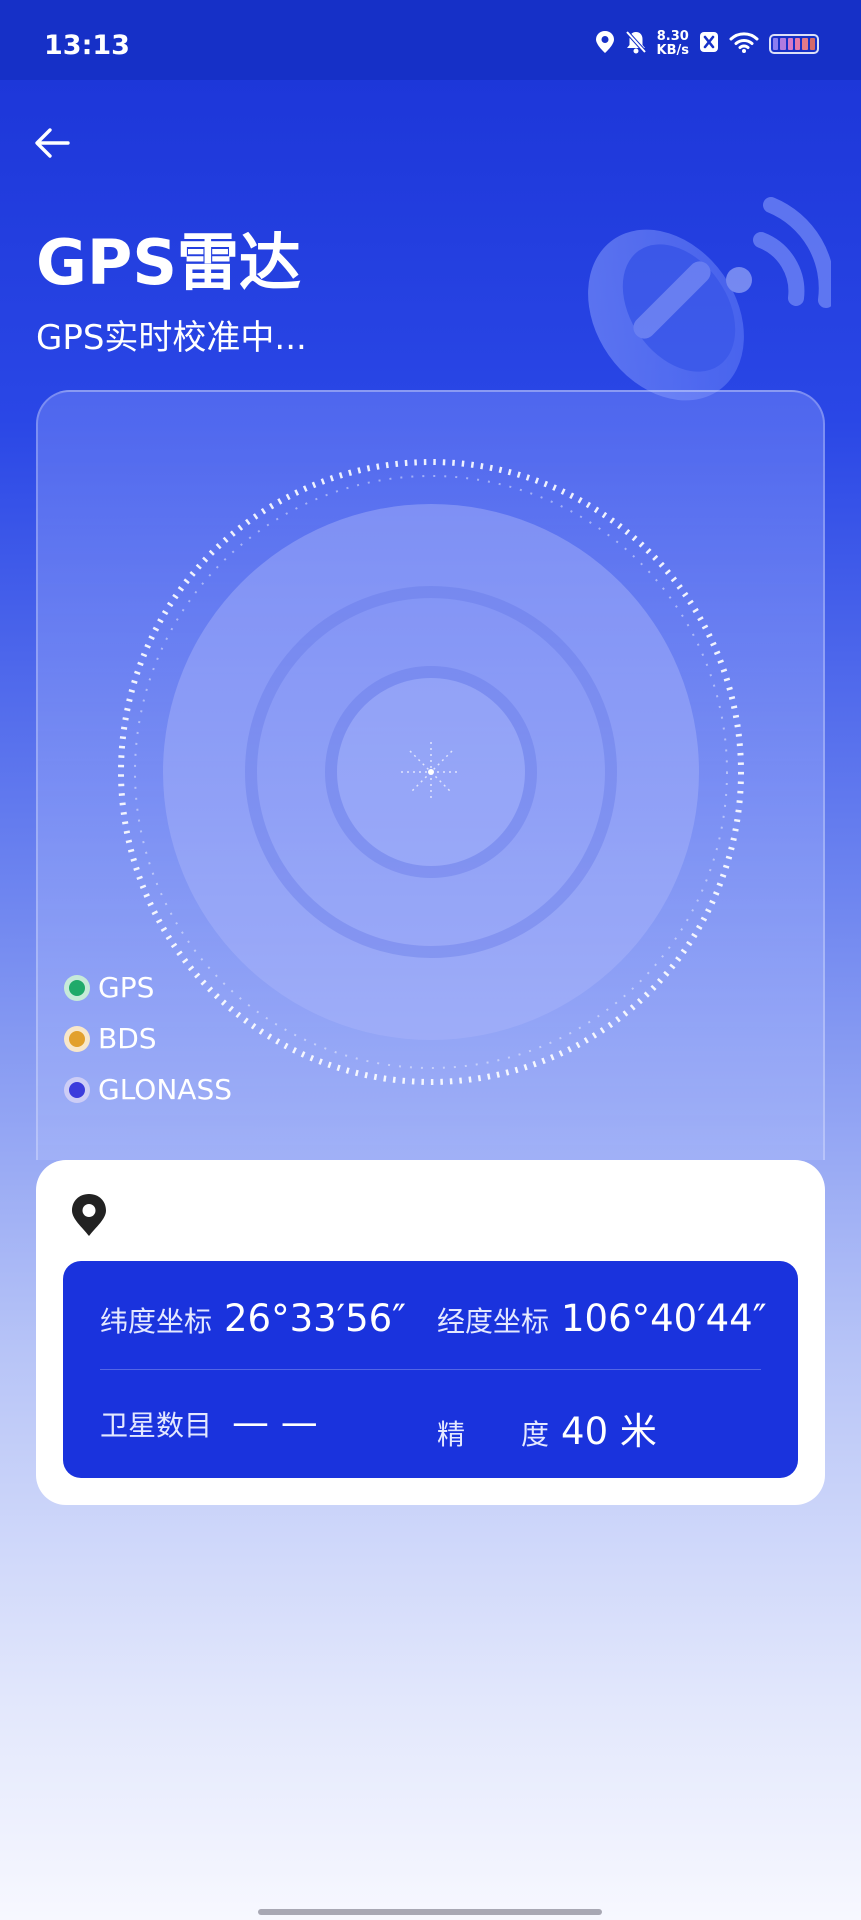 The image size is (861, 1920). Describe the element at coordinates (165, 1089) in the screenshot. I see `legend-label: GLONASS` at that location.